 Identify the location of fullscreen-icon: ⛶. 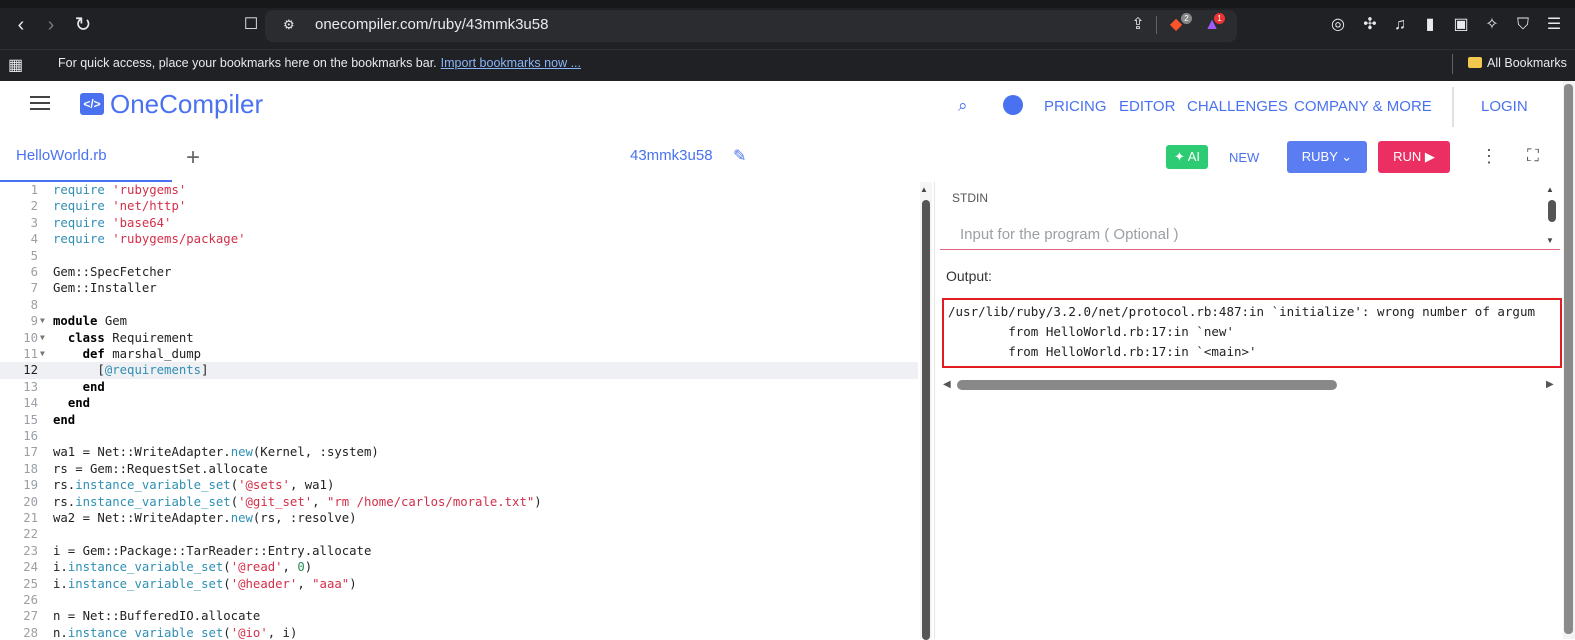
(1533, 156).